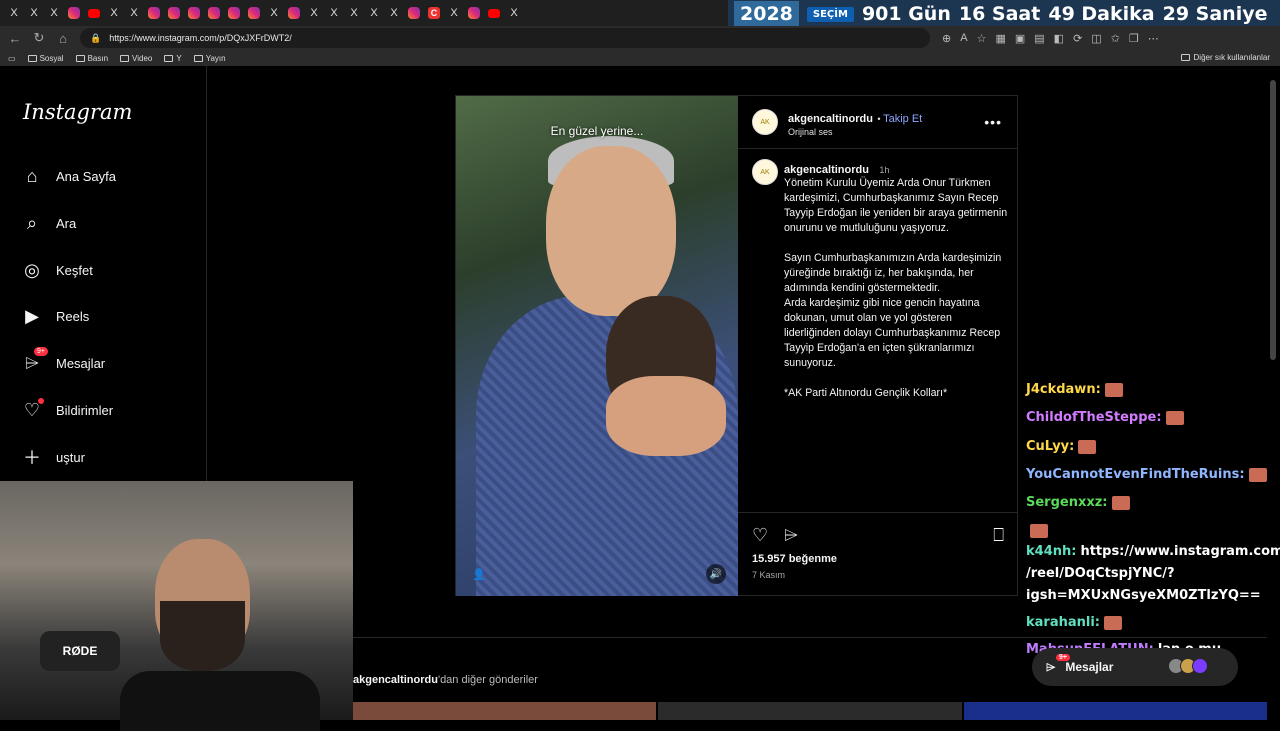 The image size is (1280, 731). Describe the element at coordinates (32, 315) in the screenshot. I see `reels-icon: ▶` at that location.